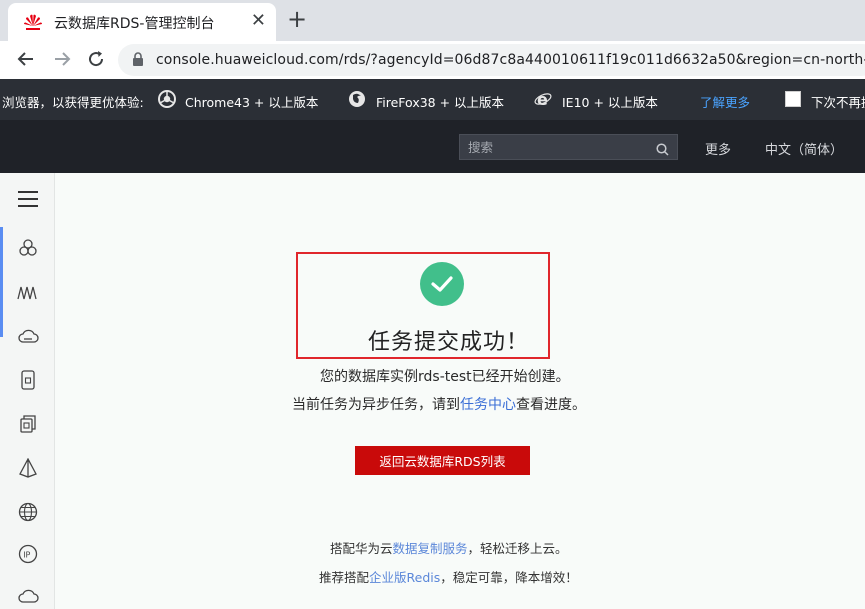 The image size is (865, 609). Describe the element at coordinates (432, 20) in the screenshot. I see `browser-tab-strip: 云数据库RDS-管理控制台 ✕ +` at that location.